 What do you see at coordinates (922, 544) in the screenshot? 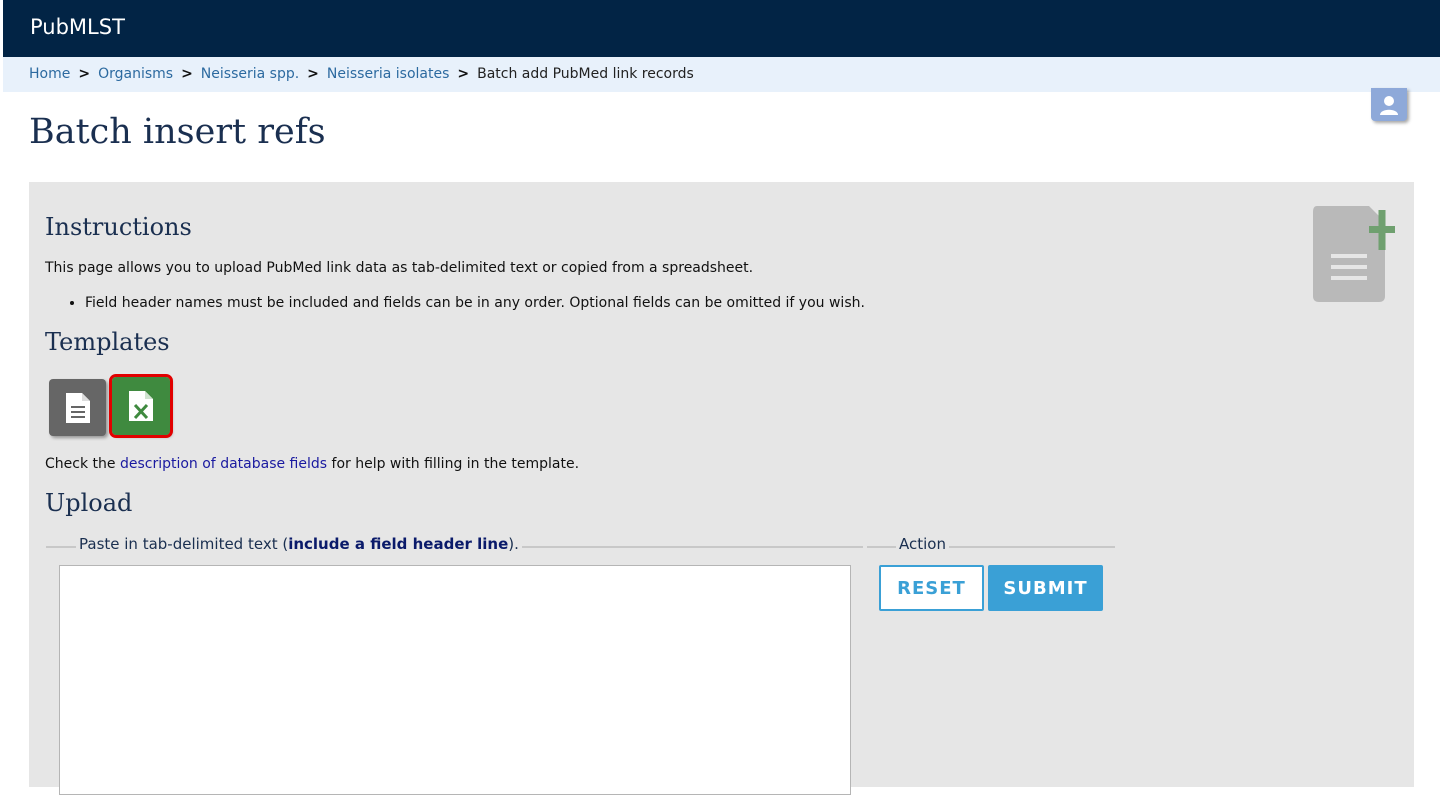
I see `action-legend: Action` at bounding box center [922, 544].